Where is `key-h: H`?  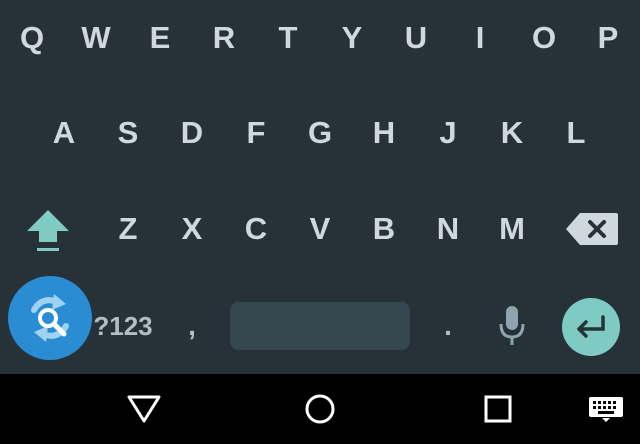 key-h: H is located at coordinates (384, 133).